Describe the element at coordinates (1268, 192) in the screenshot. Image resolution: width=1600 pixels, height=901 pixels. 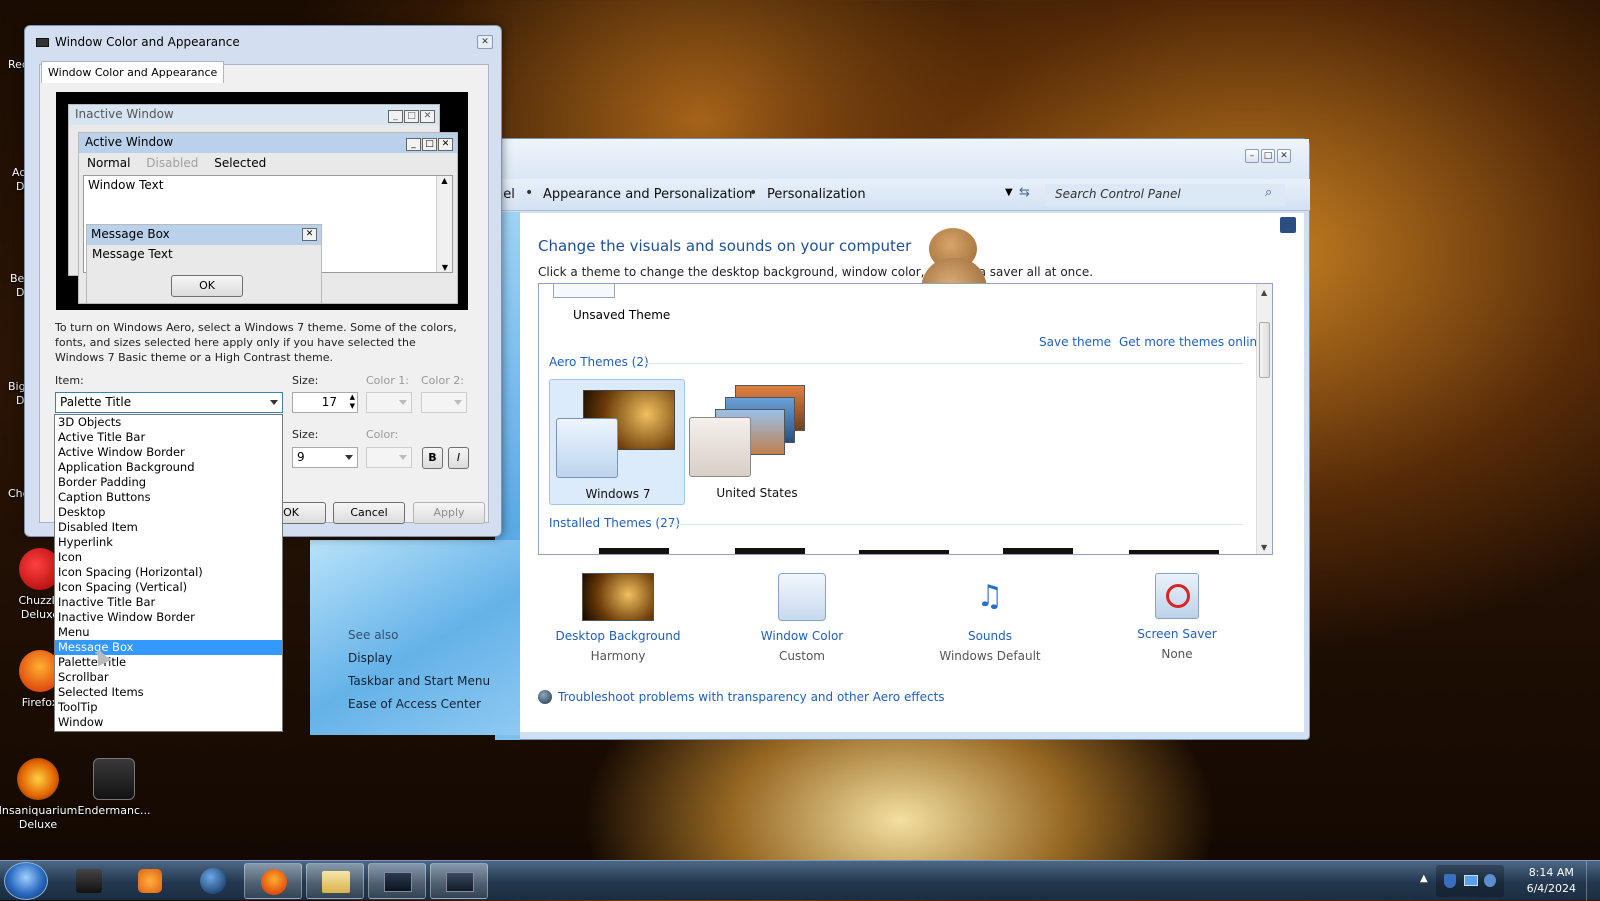
I see `search-icon: ⌕` at that location.